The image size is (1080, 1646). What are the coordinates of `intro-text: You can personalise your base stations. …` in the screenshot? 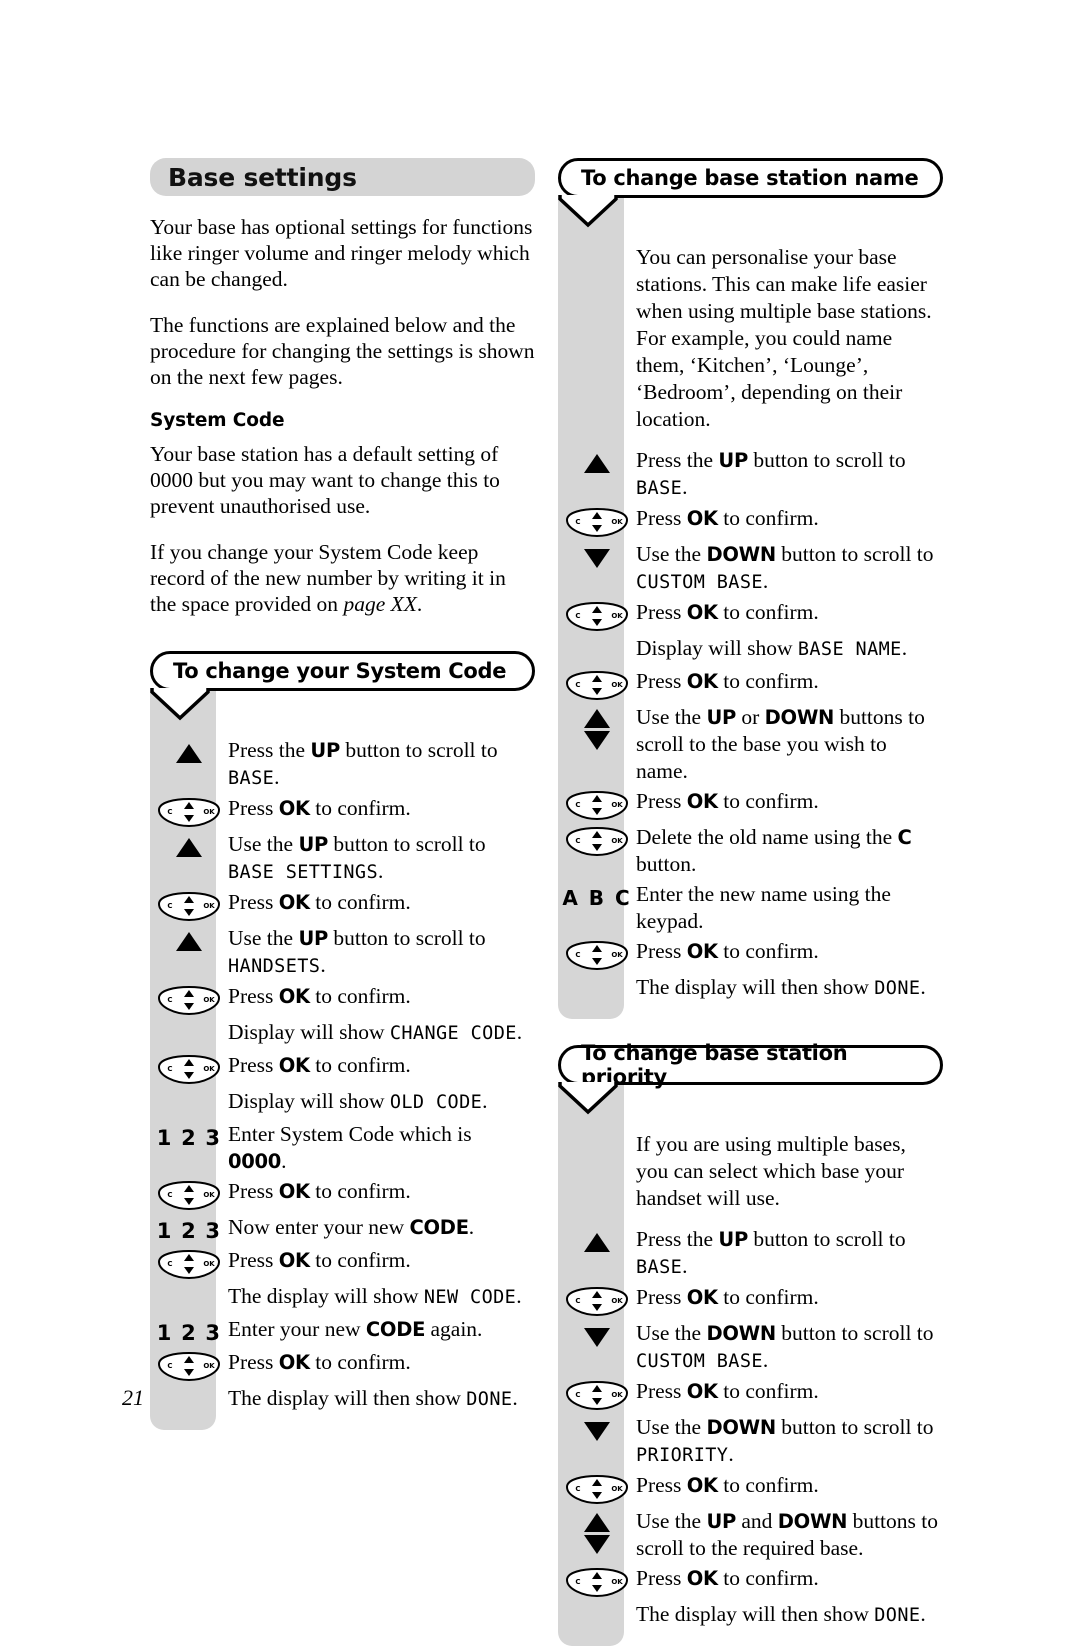 It's located at (784, 338).